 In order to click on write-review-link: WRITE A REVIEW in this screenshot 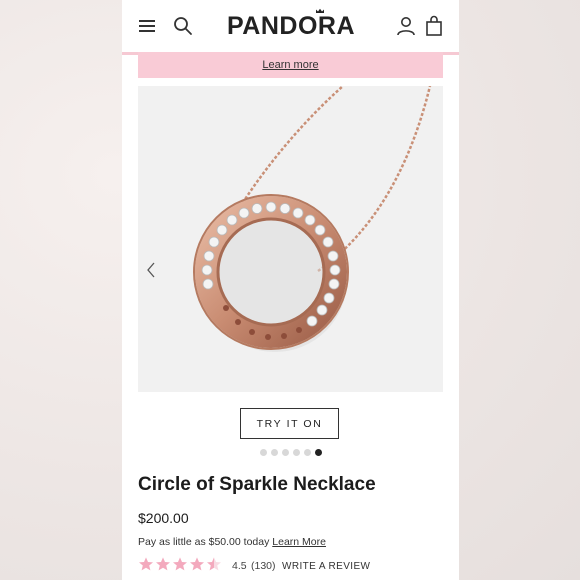, I will do `click(326, 566)`.